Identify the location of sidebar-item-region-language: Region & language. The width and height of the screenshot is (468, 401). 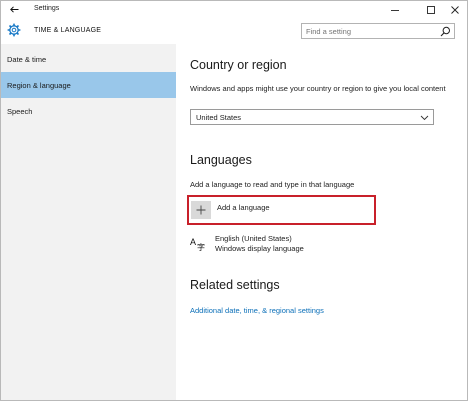
(88, 85).